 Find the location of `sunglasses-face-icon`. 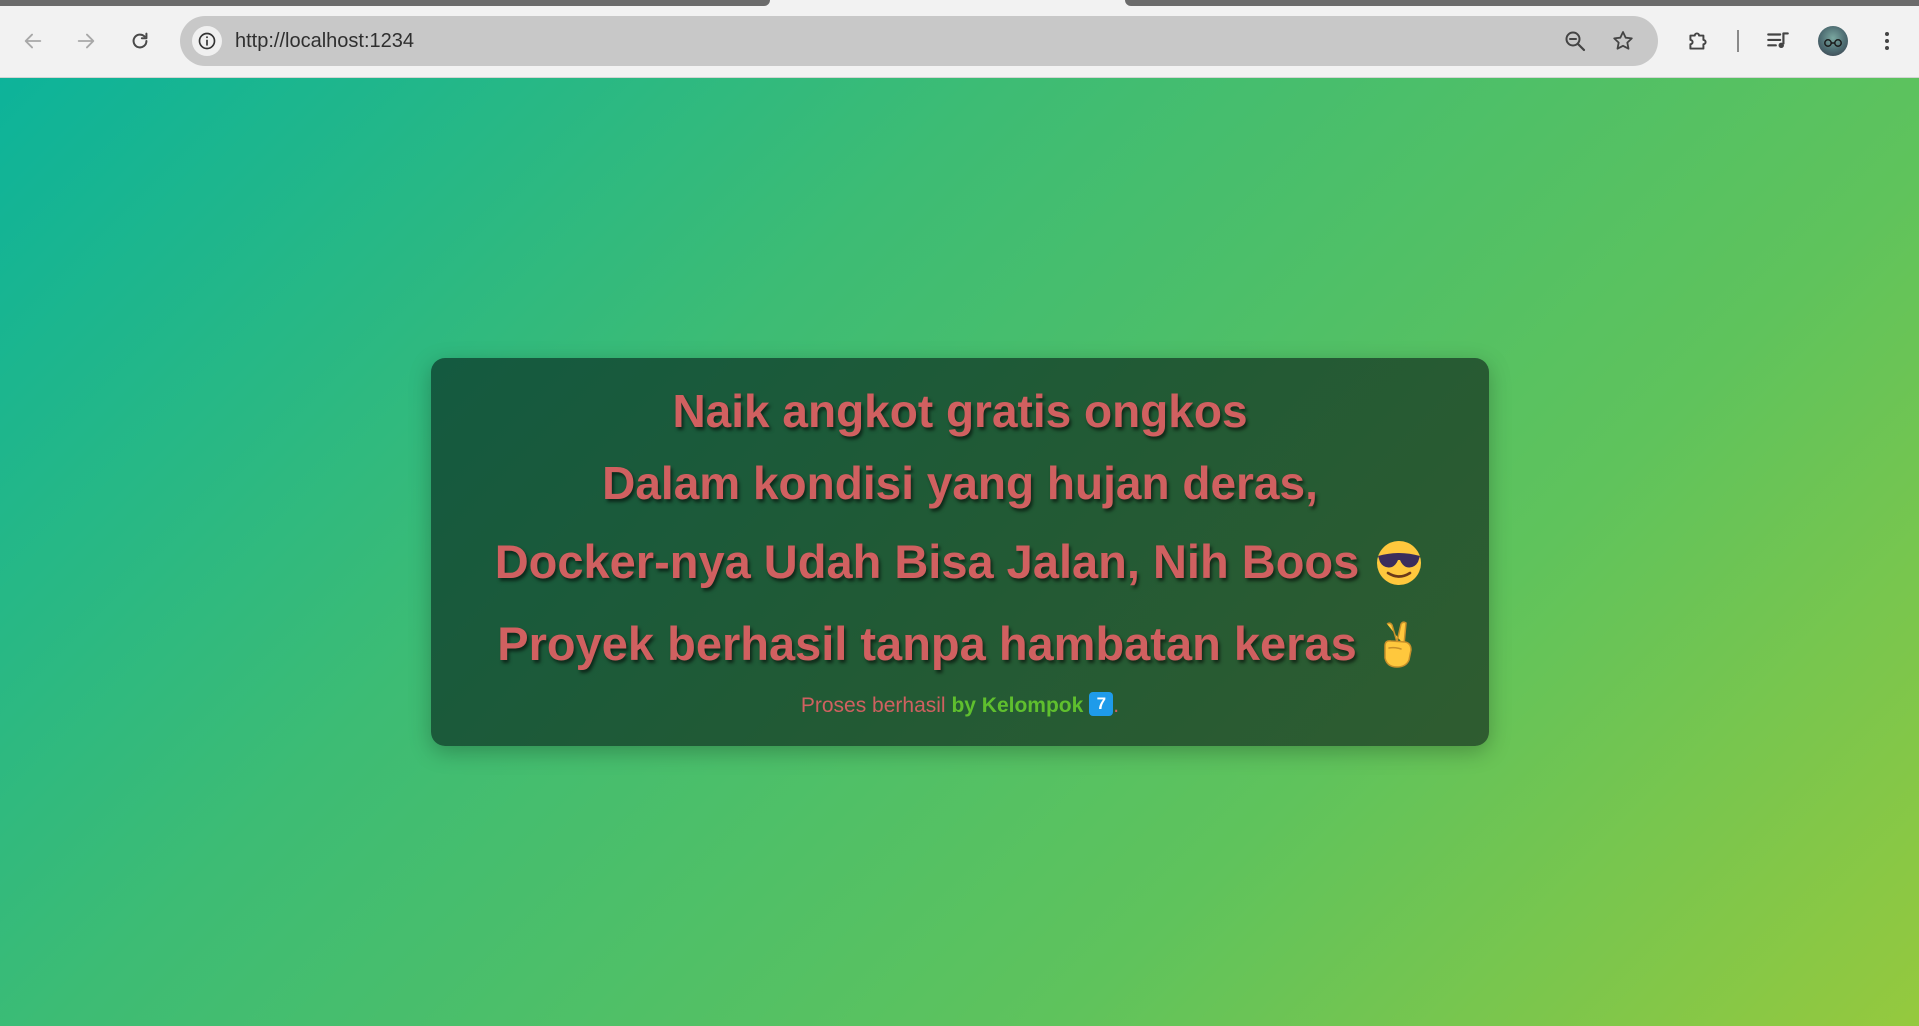

sunglasses-face-icon is located at coordinates (1399, 562).